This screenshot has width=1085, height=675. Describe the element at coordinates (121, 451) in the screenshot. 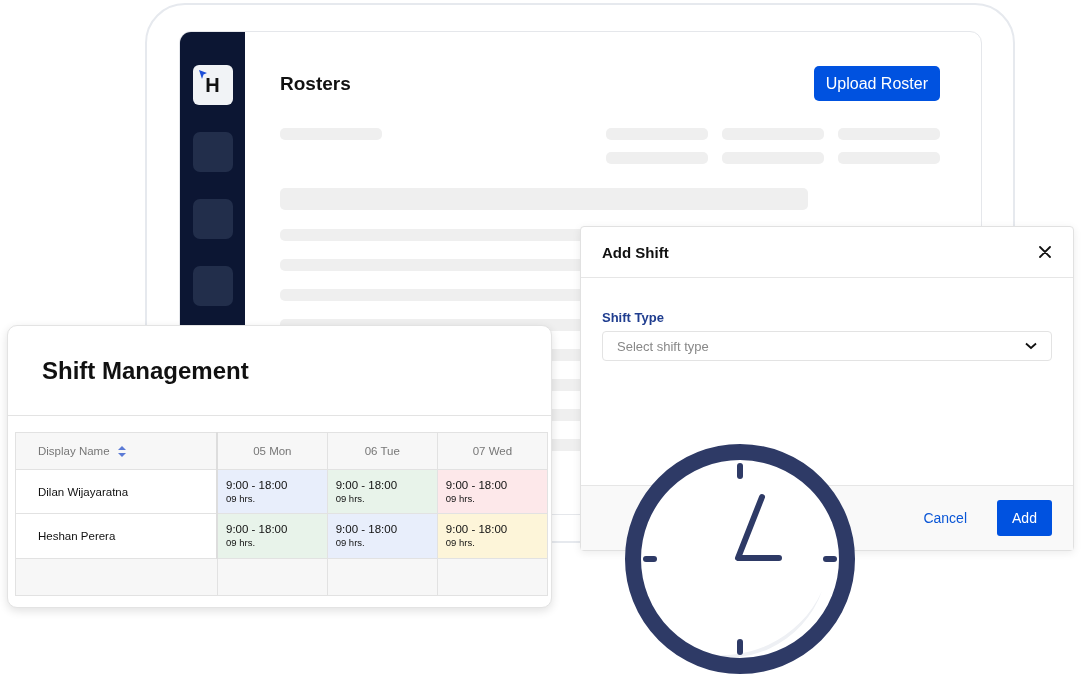

I see `sort-icon` at that location.